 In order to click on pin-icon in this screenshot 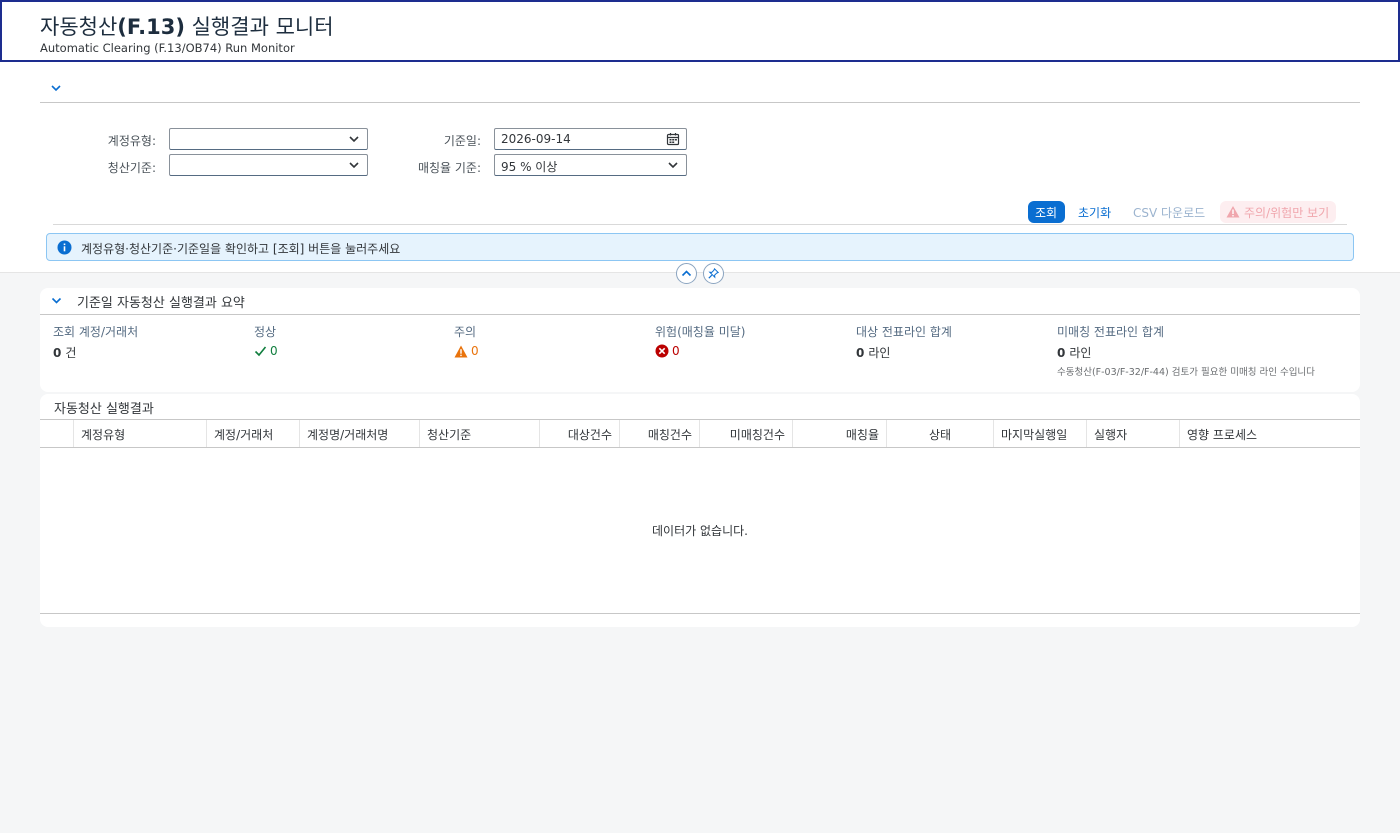, I will do `click(713, 273)`.